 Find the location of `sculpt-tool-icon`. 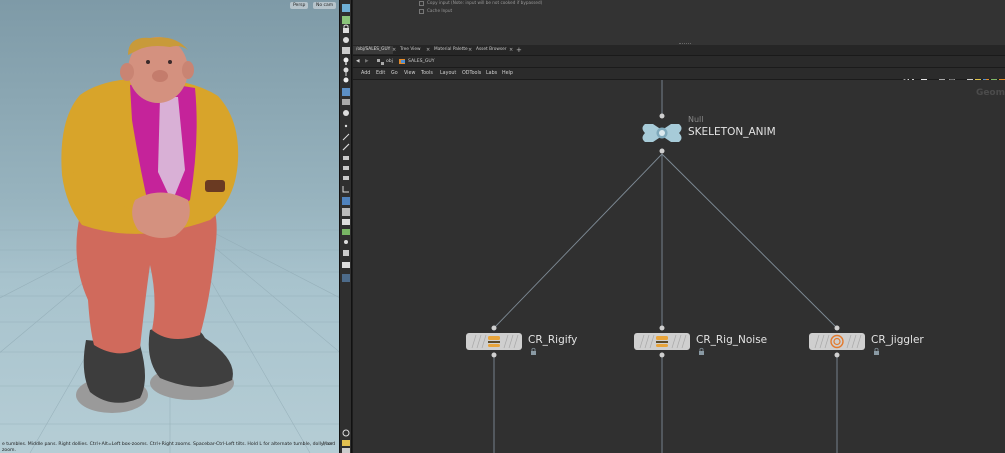

sculpt-tool-icon is located at coordinates (346, 178).